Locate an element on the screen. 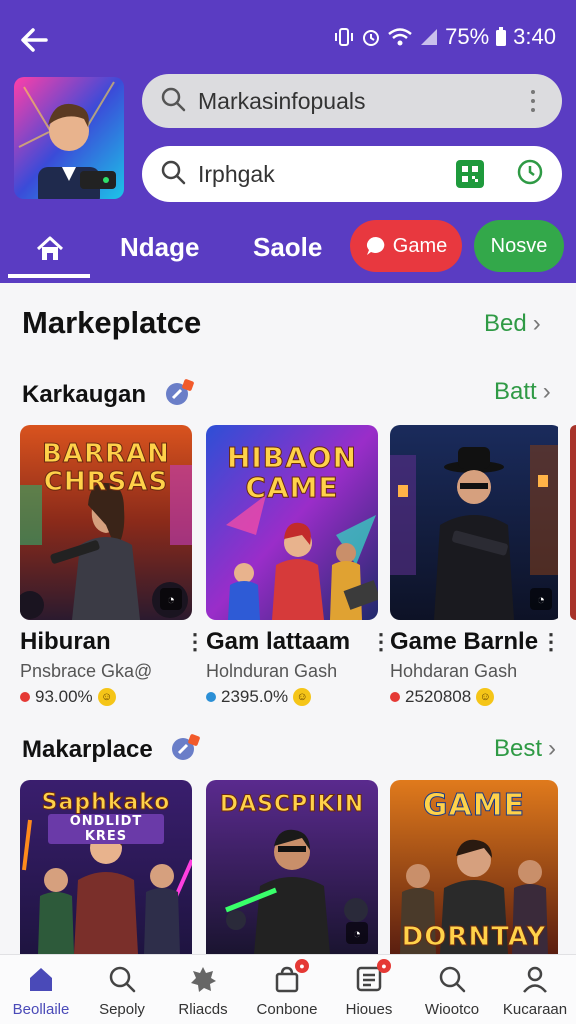  tab-nosve-label: Nosve is located at coordinates (519, 245).